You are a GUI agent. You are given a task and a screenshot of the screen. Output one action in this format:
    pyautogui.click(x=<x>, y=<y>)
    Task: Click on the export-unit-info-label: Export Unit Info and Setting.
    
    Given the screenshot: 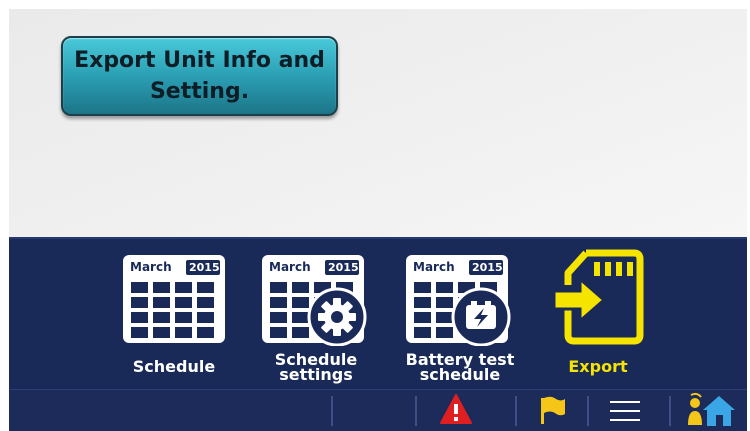 What is the action you would take?
    pyautogui.click(x=199, y=76)
    